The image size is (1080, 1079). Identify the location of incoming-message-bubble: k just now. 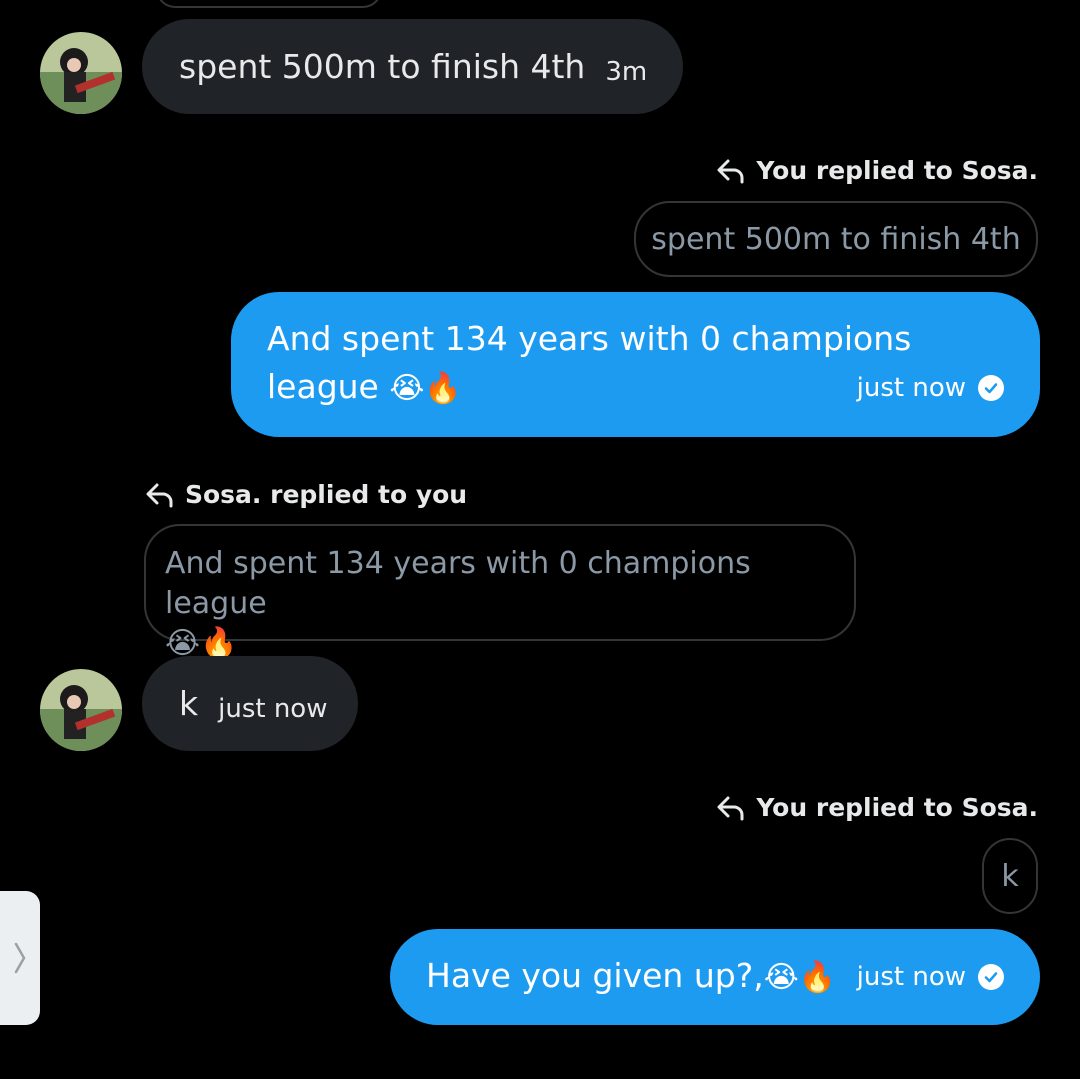
(250, 703).